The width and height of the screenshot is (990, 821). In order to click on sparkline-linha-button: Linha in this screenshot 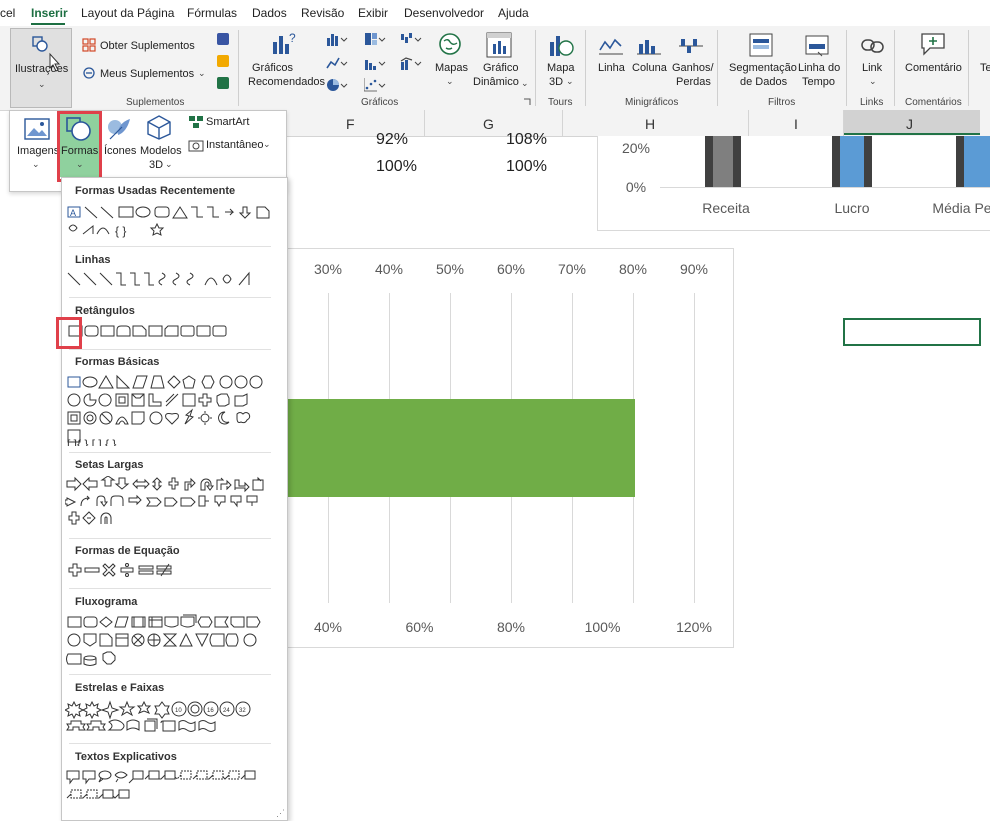, I will do `click(611, 68)`.